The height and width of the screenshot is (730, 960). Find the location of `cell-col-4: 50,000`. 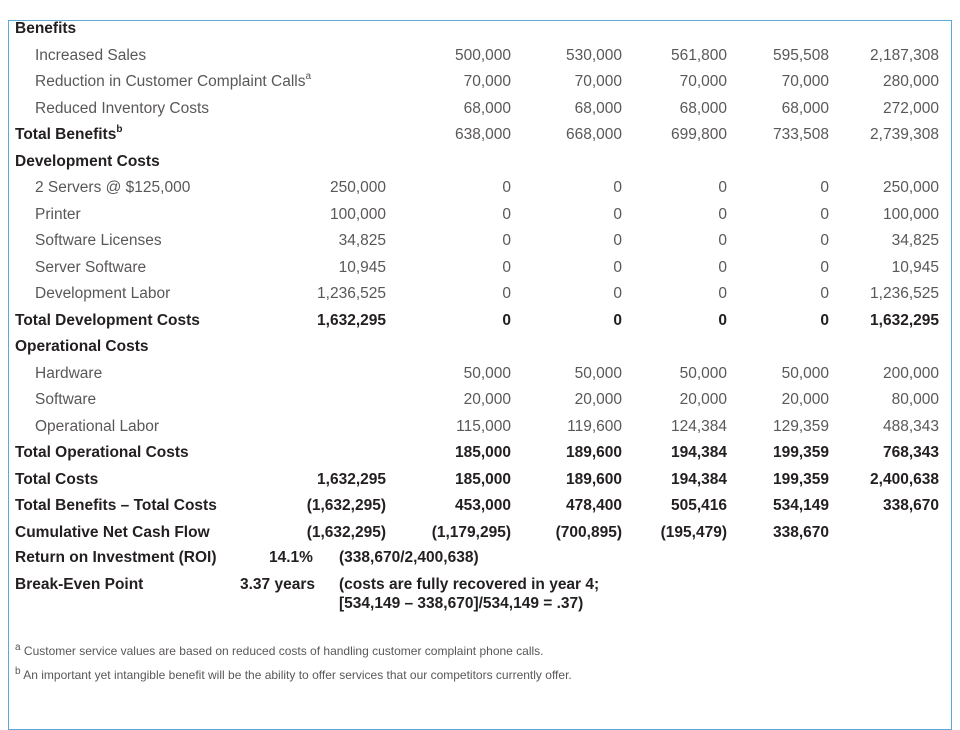

cell-col-4: 50,000 is located at coordinates (805, 373).